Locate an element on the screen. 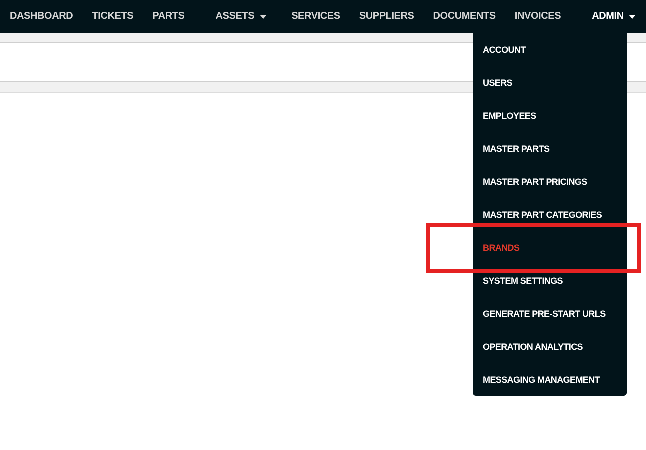  nav-link: PARTS is located at coordinates (168, 16).